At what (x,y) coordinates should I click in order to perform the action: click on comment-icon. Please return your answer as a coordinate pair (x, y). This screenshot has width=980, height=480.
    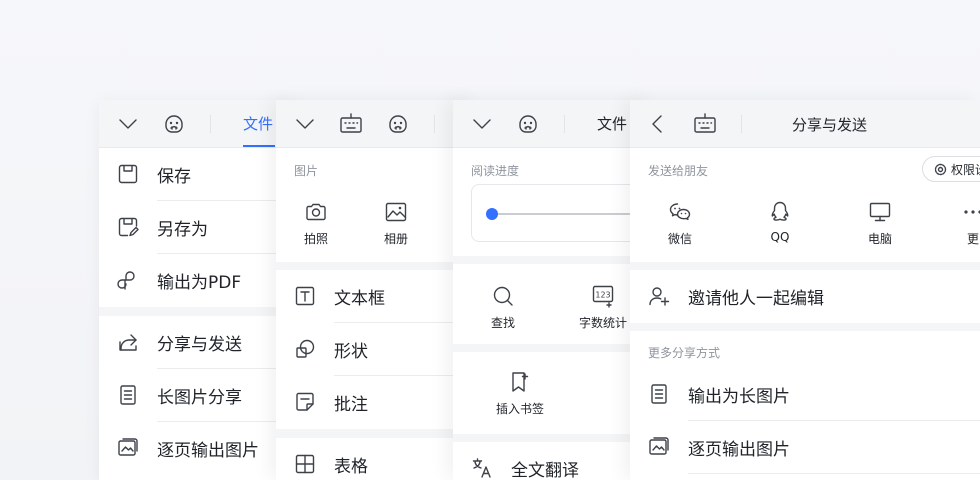
    Looking at the image, I should click on (305, 402).